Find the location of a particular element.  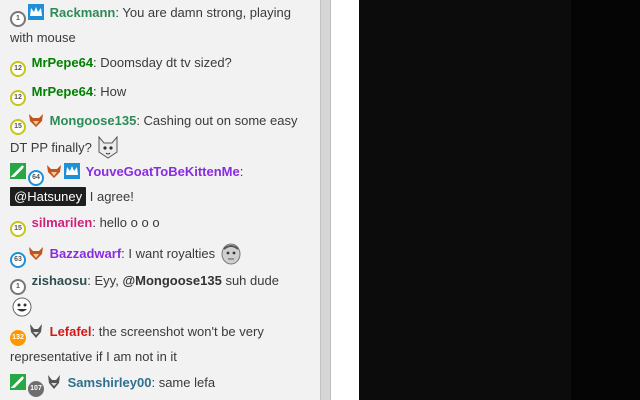

message-text: hello o o o is located at coordinates (129, 222).